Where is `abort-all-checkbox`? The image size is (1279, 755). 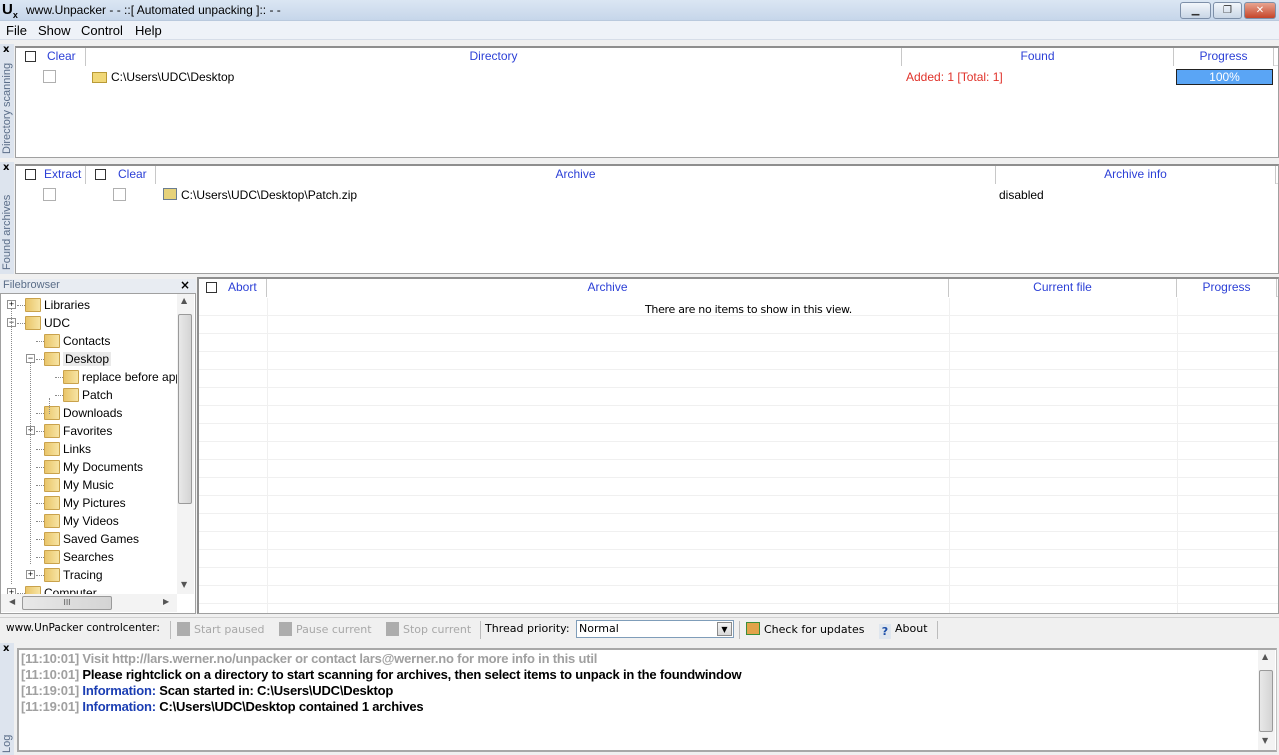
abort-all-checkbox is located at coordinates (211, 287).